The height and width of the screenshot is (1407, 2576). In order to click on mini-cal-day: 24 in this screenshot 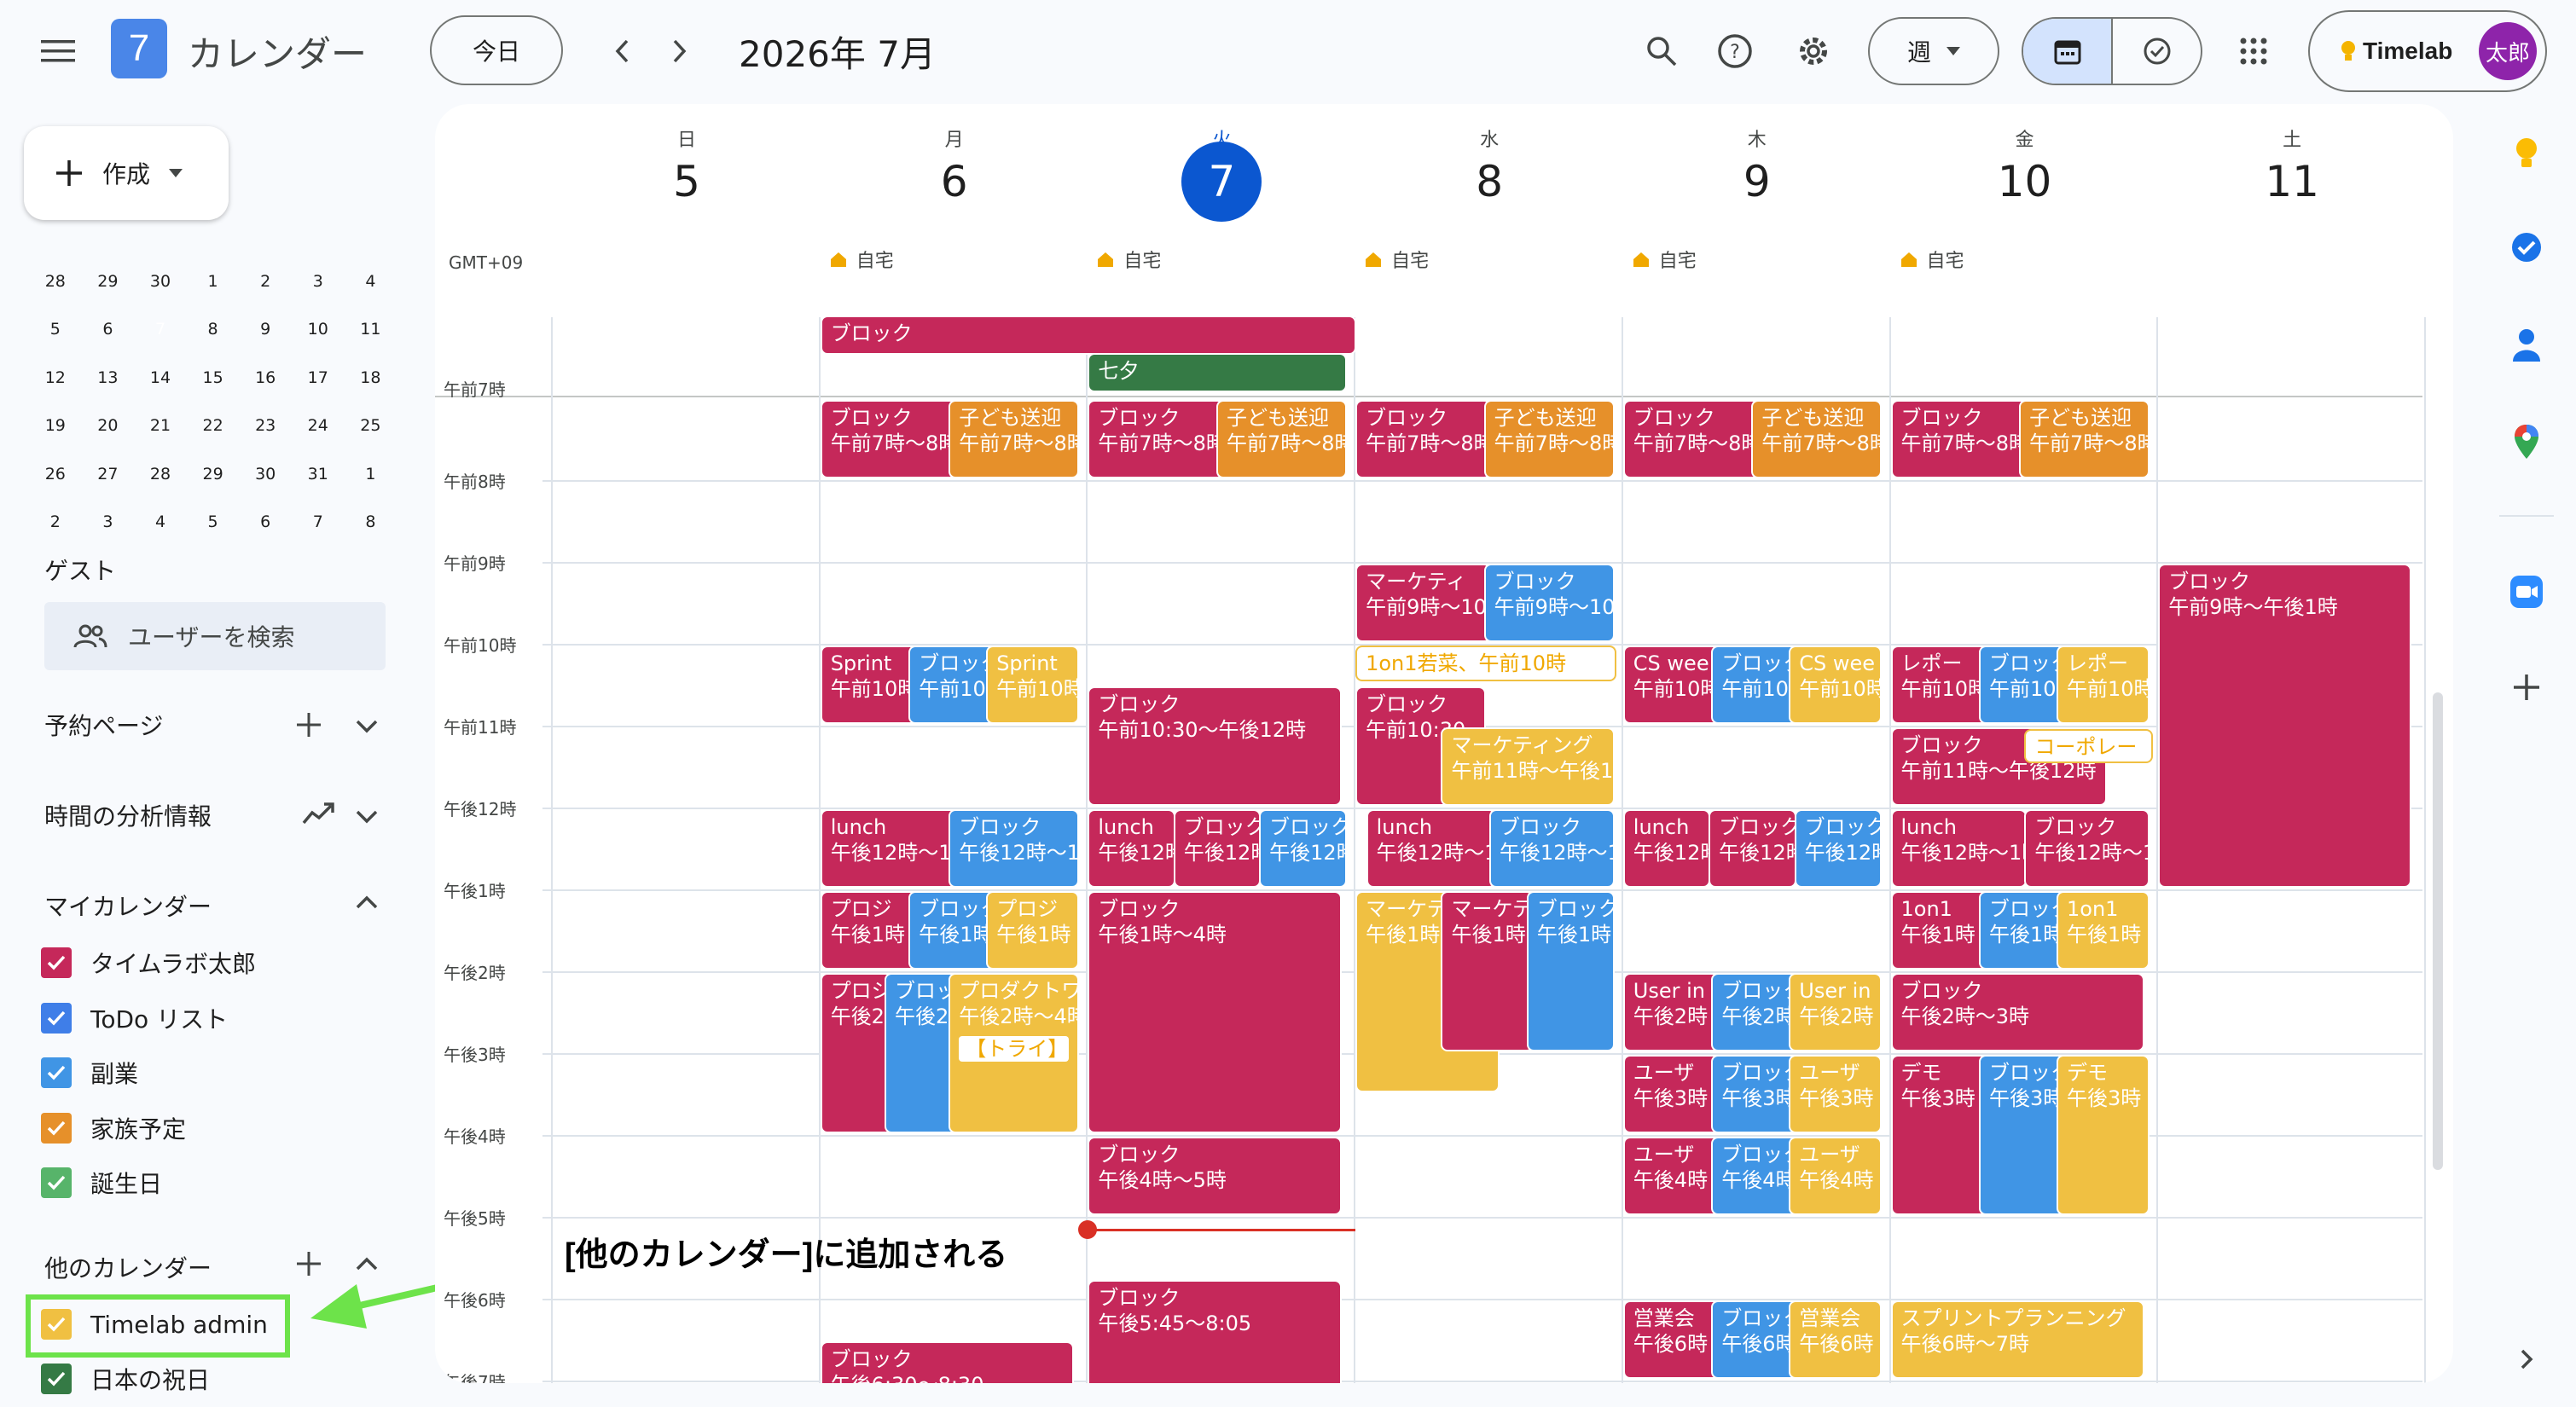, I will do `click(318, 426)`.